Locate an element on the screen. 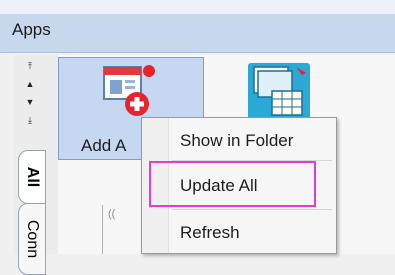 Image resolution: width=395 pixels, height=275 pixels. partial-icon: (( is located at coordinates (112, 214).